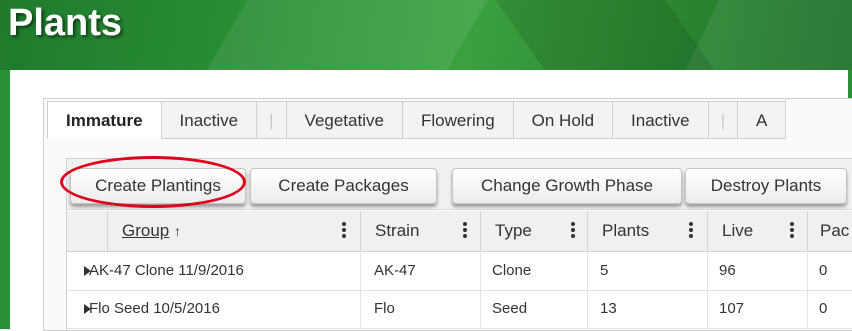 The height and width of the screenshot is (331, 852). Describe the element at coordinates (727, 270) in the screenshot. I see `cell-live: 96` at that location.